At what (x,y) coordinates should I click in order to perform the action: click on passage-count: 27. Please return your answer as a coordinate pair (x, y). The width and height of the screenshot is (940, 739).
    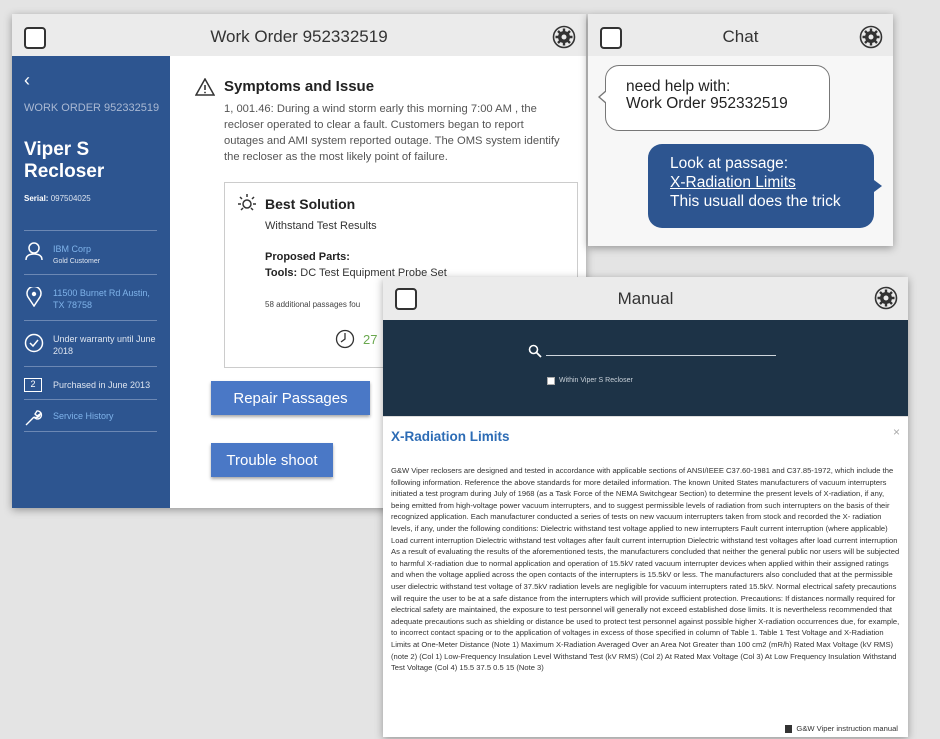
    Looking at the image, I should click on (370, 339).